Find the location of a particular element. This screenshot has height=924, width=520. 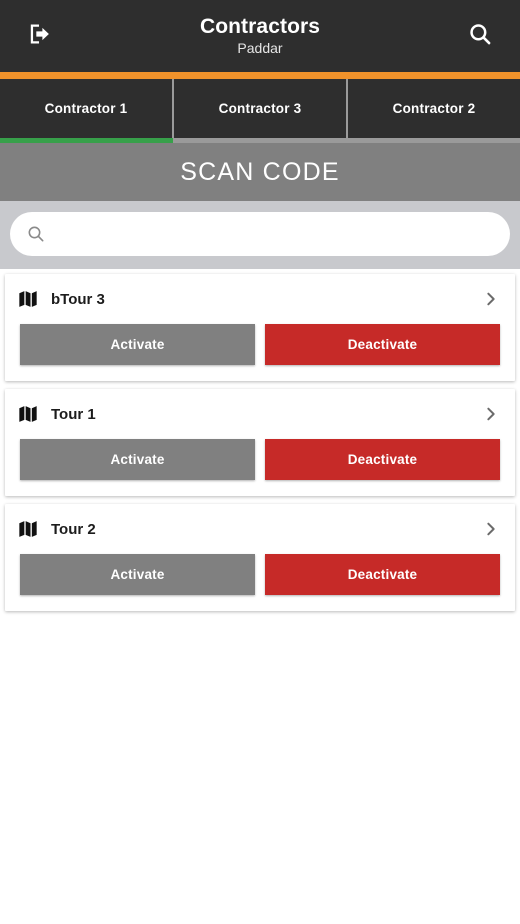

scan-code-button: SCAN CODE is located at coordinates (260, 172).